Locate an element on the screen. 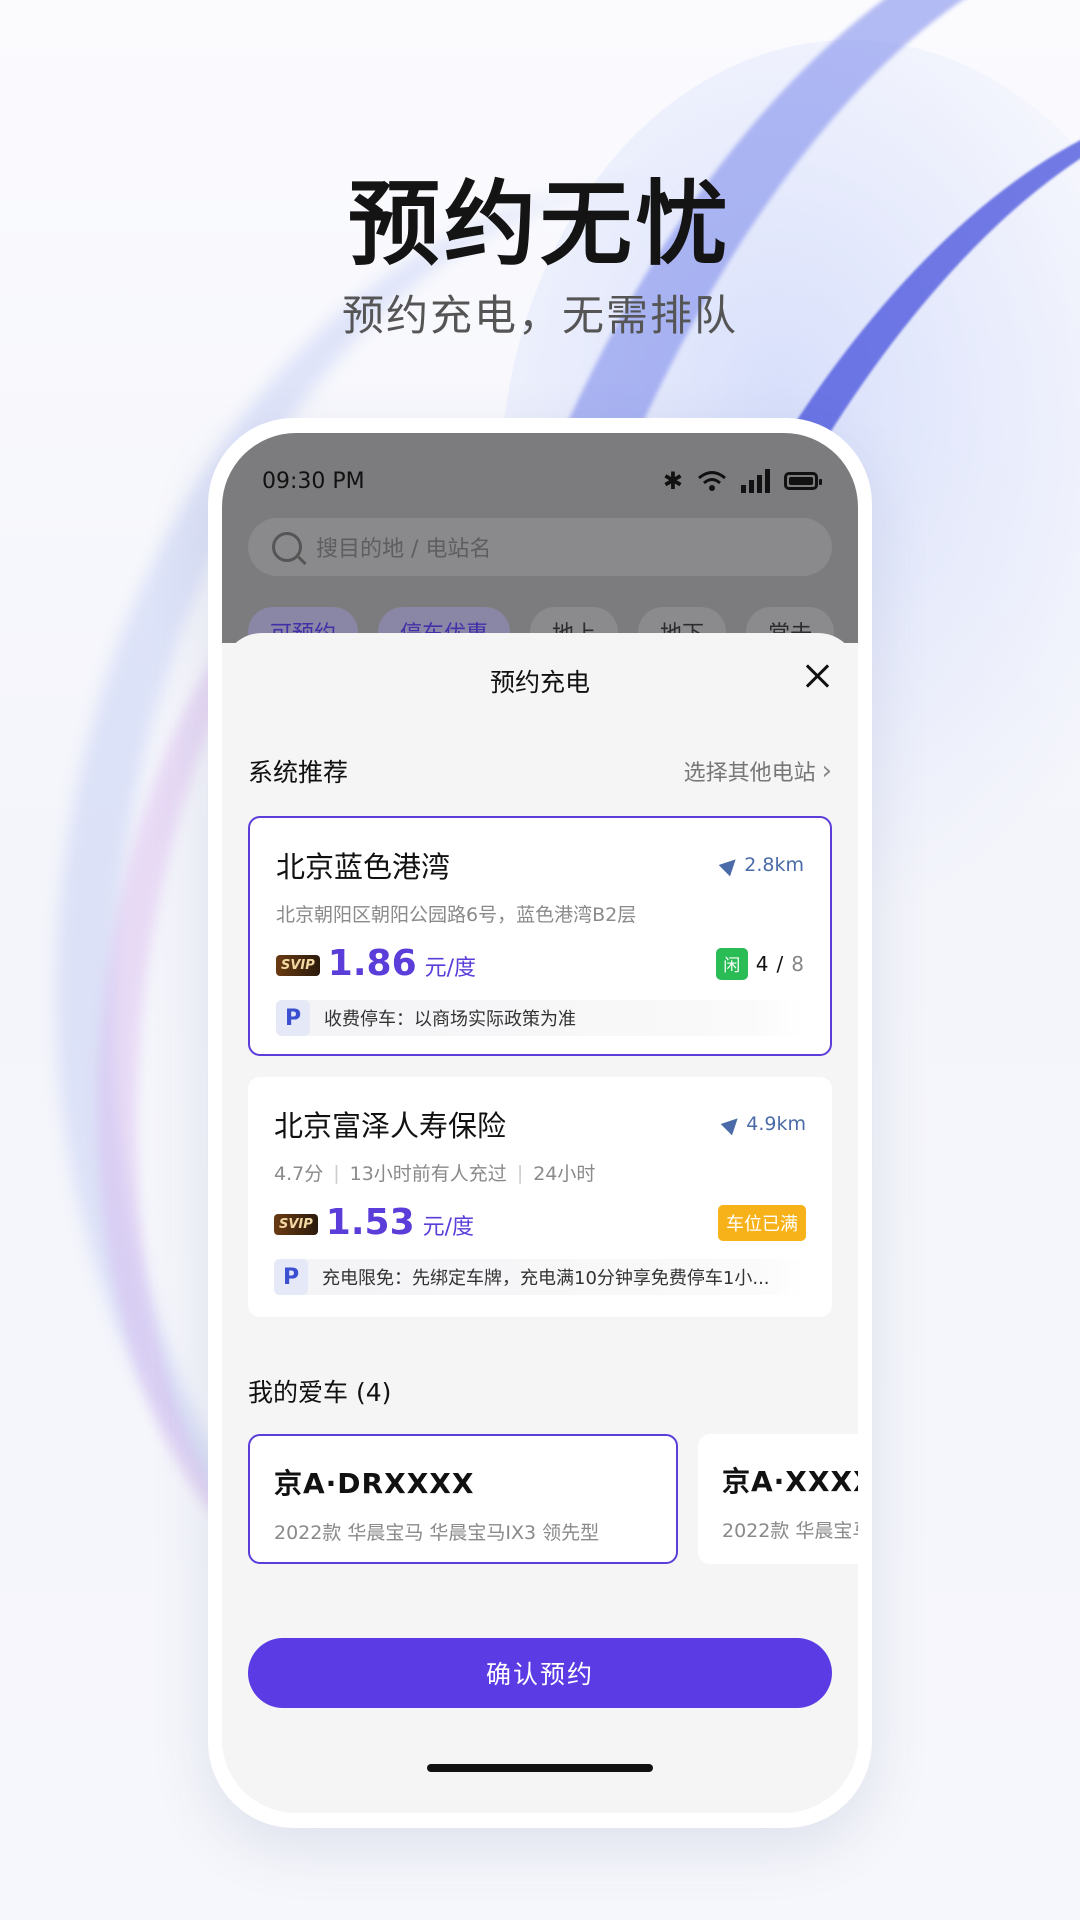  station-name: 北京富泽人寿保险 is located at coordinates (390, 1126).